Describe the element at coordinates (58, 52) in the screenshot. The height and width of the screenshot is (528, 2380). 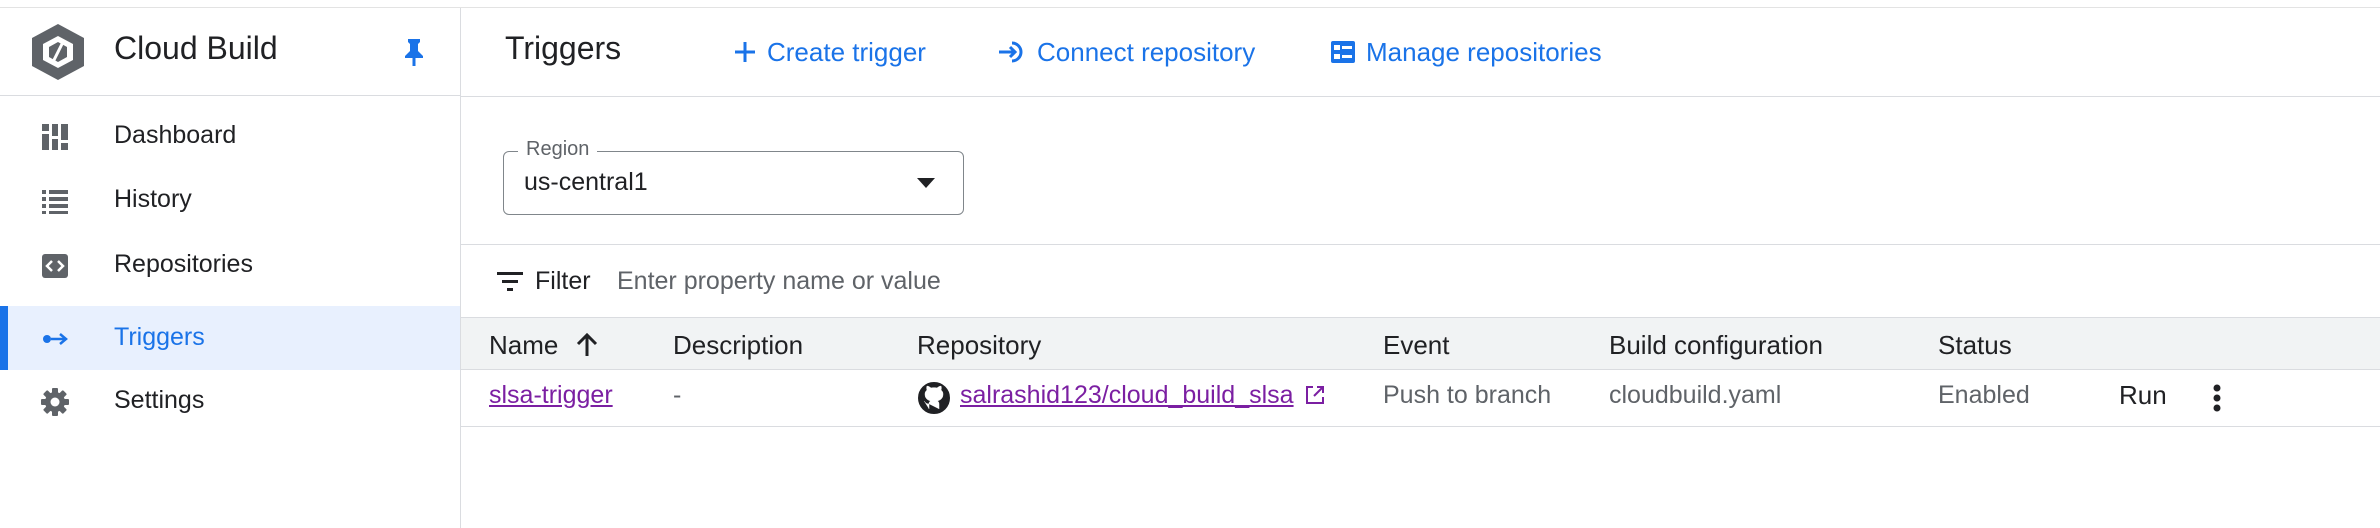
I see `cloud-build-logo` at that location.